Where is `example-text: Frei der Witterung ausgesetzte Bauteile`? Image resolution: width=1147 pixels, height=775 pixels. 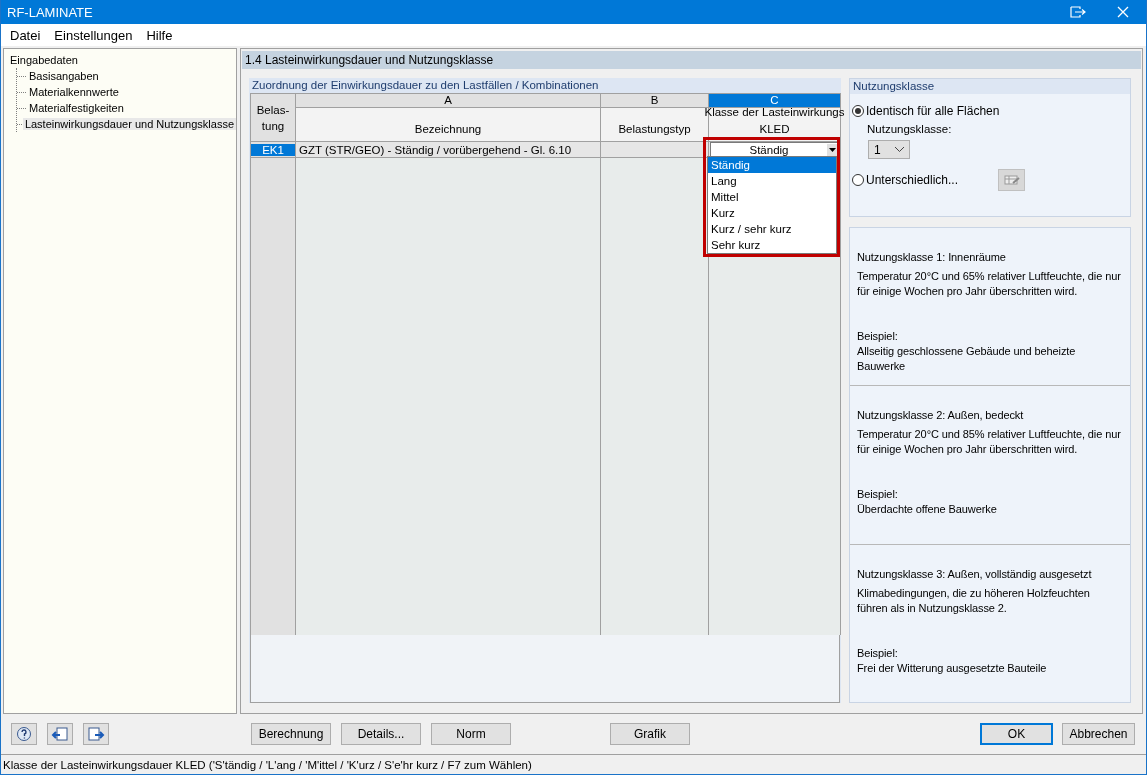 example-text: Frei der Witterung ausgesetzte Bauteile is located at coordinates (952, 668).